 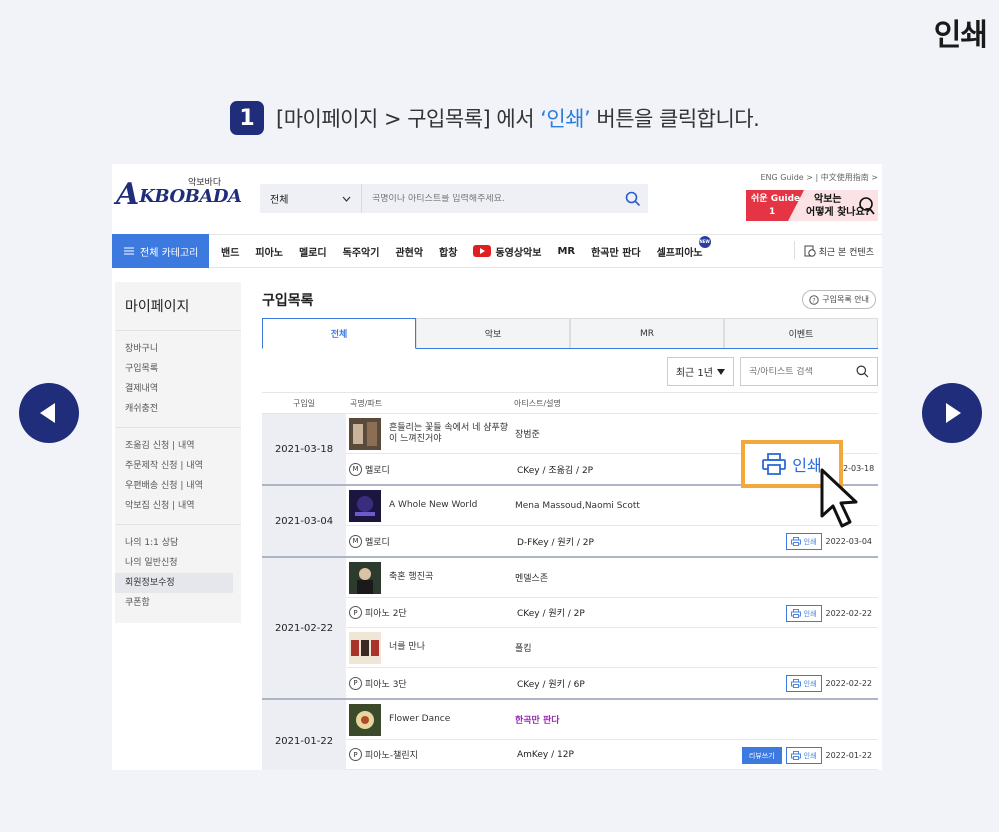 I want to click on site-logo: A KBOBADA 악보바다, so click(x=179, y=194).